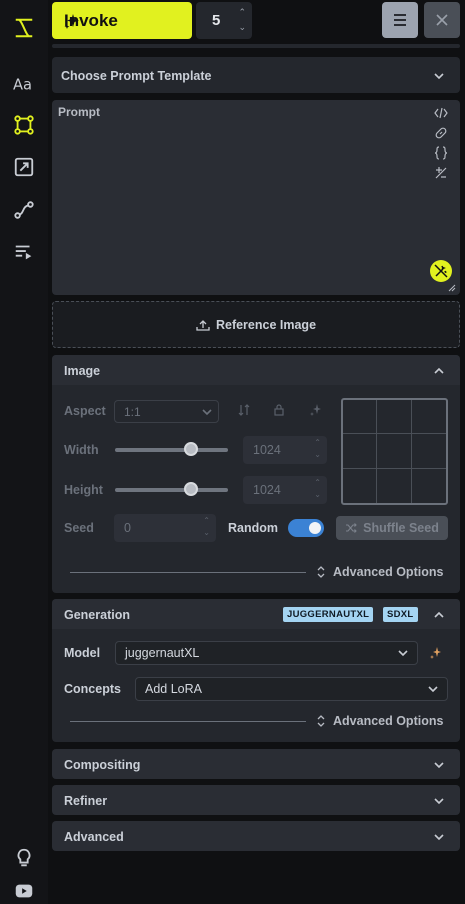  I want to click on plus-minus-icon, so click(441, 173).